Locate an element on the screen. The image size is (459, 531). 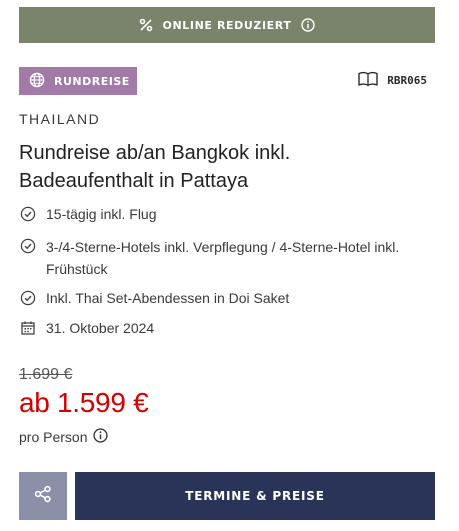
trip-code-label: RBR065 is located at coordinates (407, 80).